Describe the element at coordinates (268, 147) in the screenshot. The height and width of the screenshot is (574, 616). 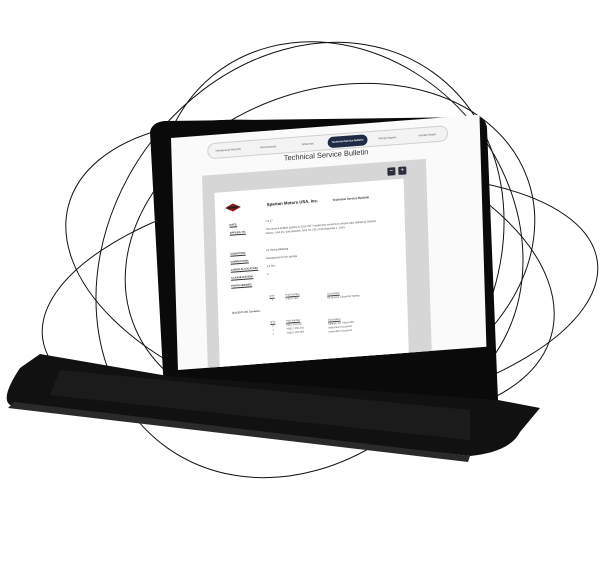
I see `tab-fleet-manuals: Fleet Manuals` at that location.